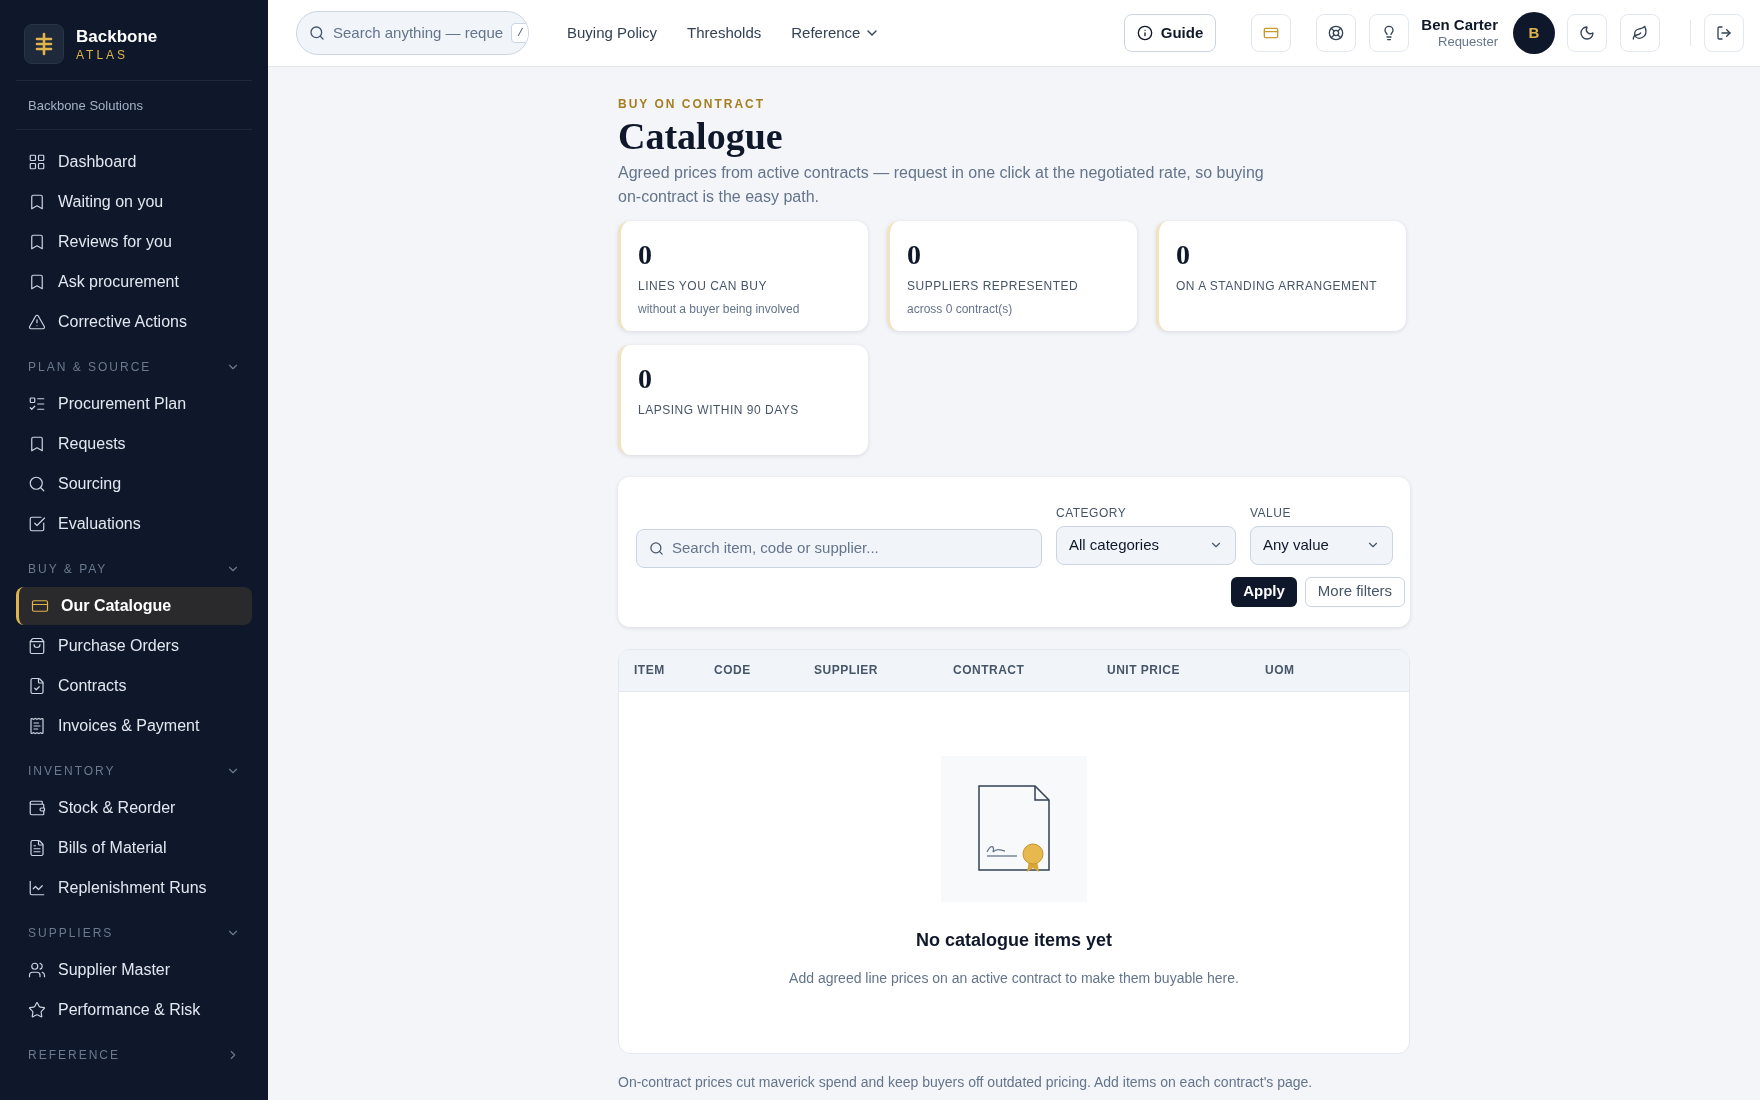 Image resolution: width=1760 pixels, height=1100 pixels. Describe the element at coordinates (989, 670) in the screenshot. I see `column-header: CONTRACT` at that location.